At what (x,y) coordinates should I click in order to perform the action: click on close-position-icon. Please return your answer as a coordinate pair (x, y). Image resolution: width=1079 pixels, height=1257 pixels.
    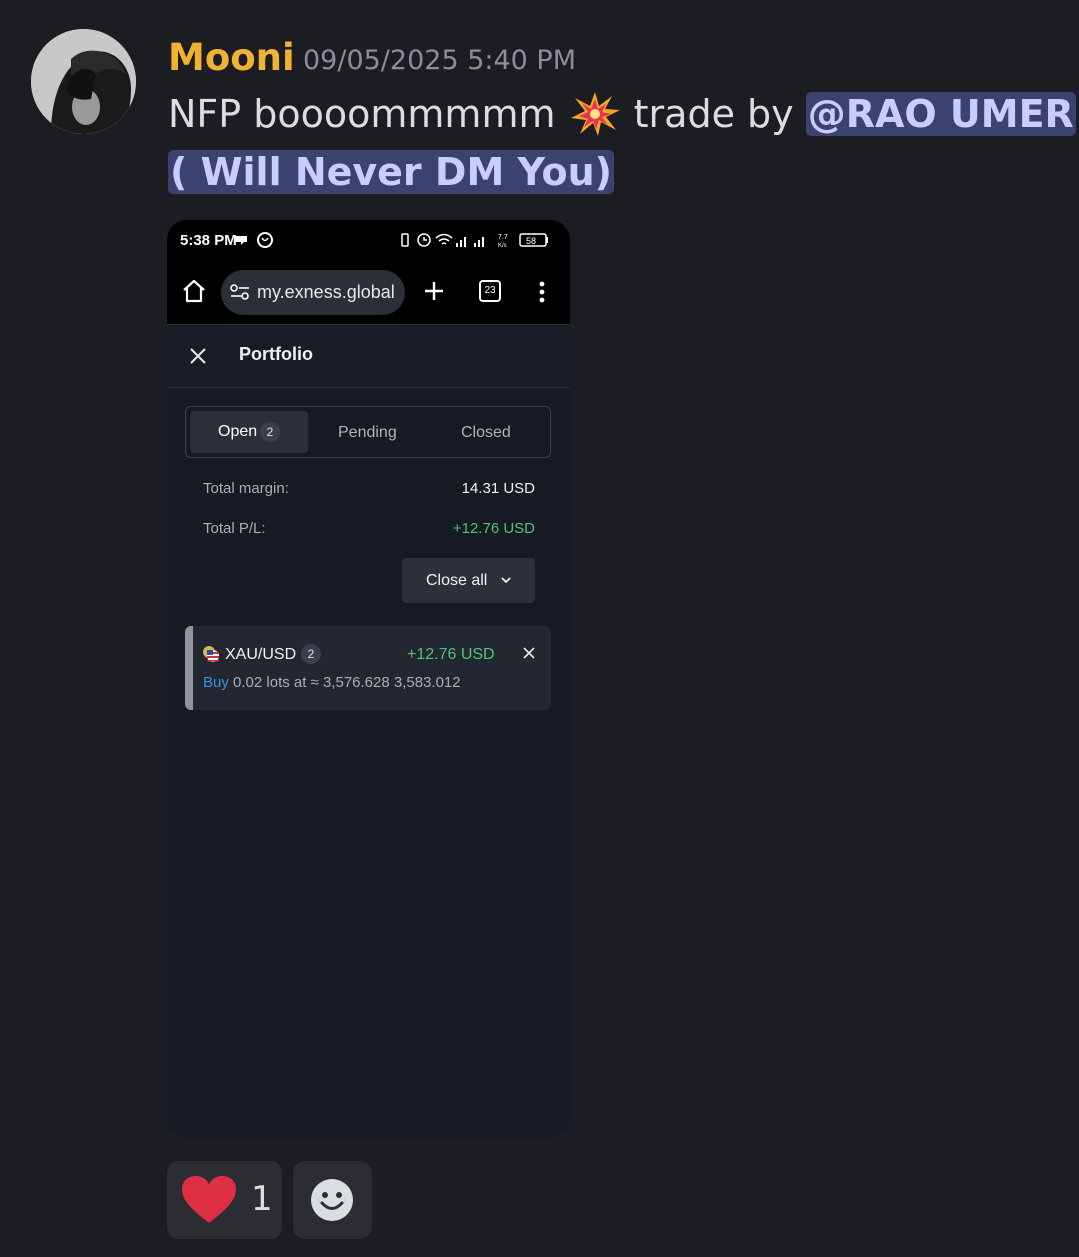
    Looking at the image, I should click on (529, 653).